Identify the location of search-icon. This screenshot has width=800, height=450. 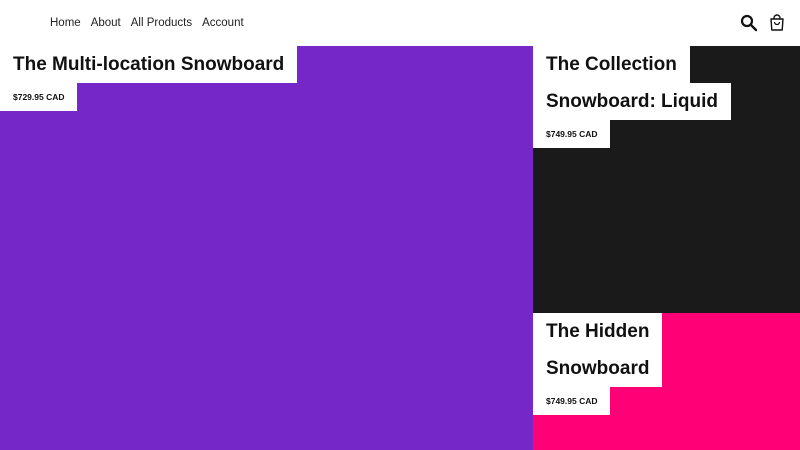
(749, 23).